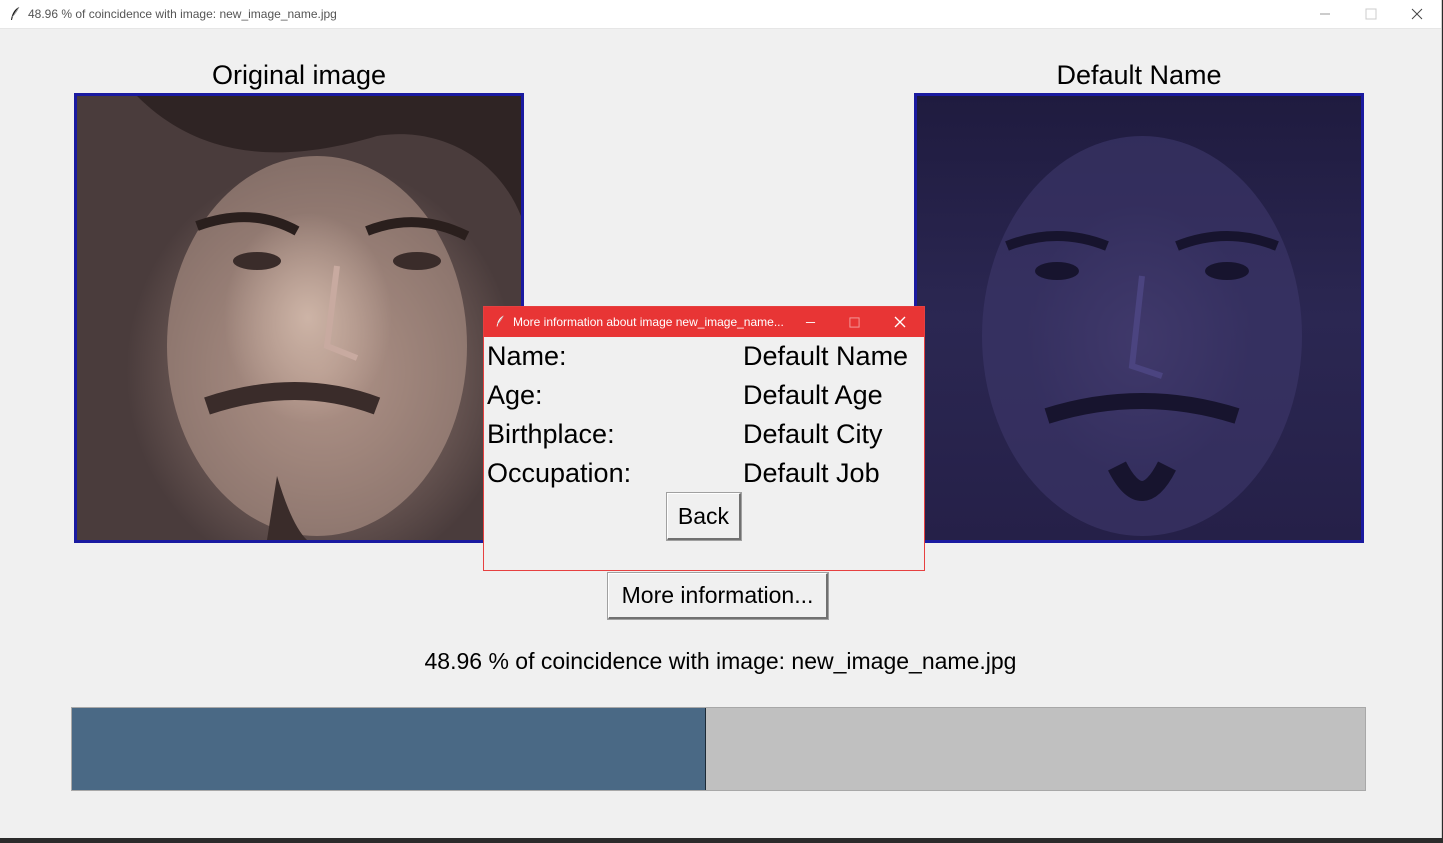 The height and width of the screenshot is (843, 1443). What do you see at coordinates (1139, 75) in the screenshot?
I see `match-name-title: Default Name` at bounding box center [1139, 75].